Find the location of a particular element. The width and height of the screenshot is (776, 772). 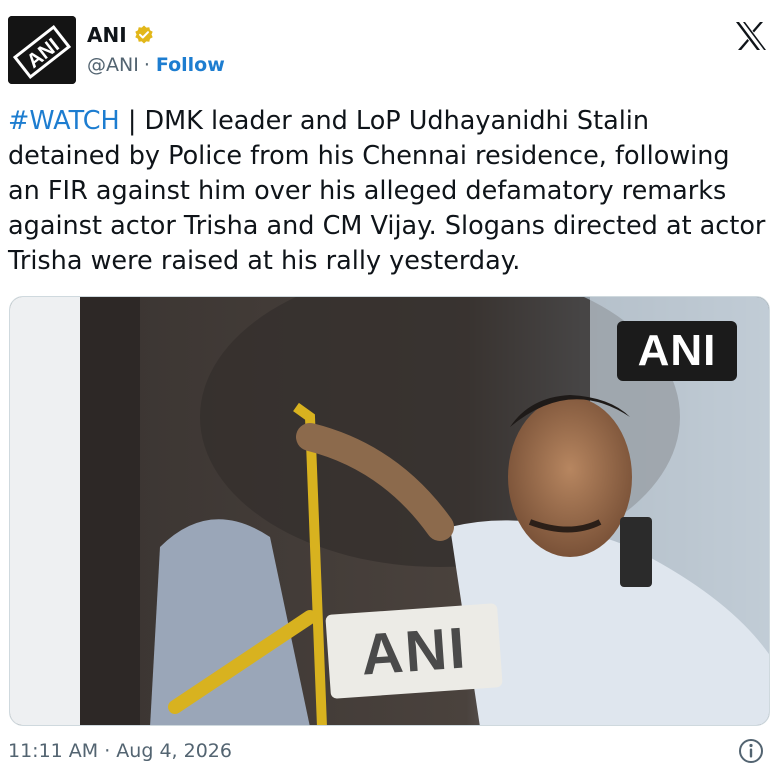

microphone-label: ANI is located at coordinates (414, 651).